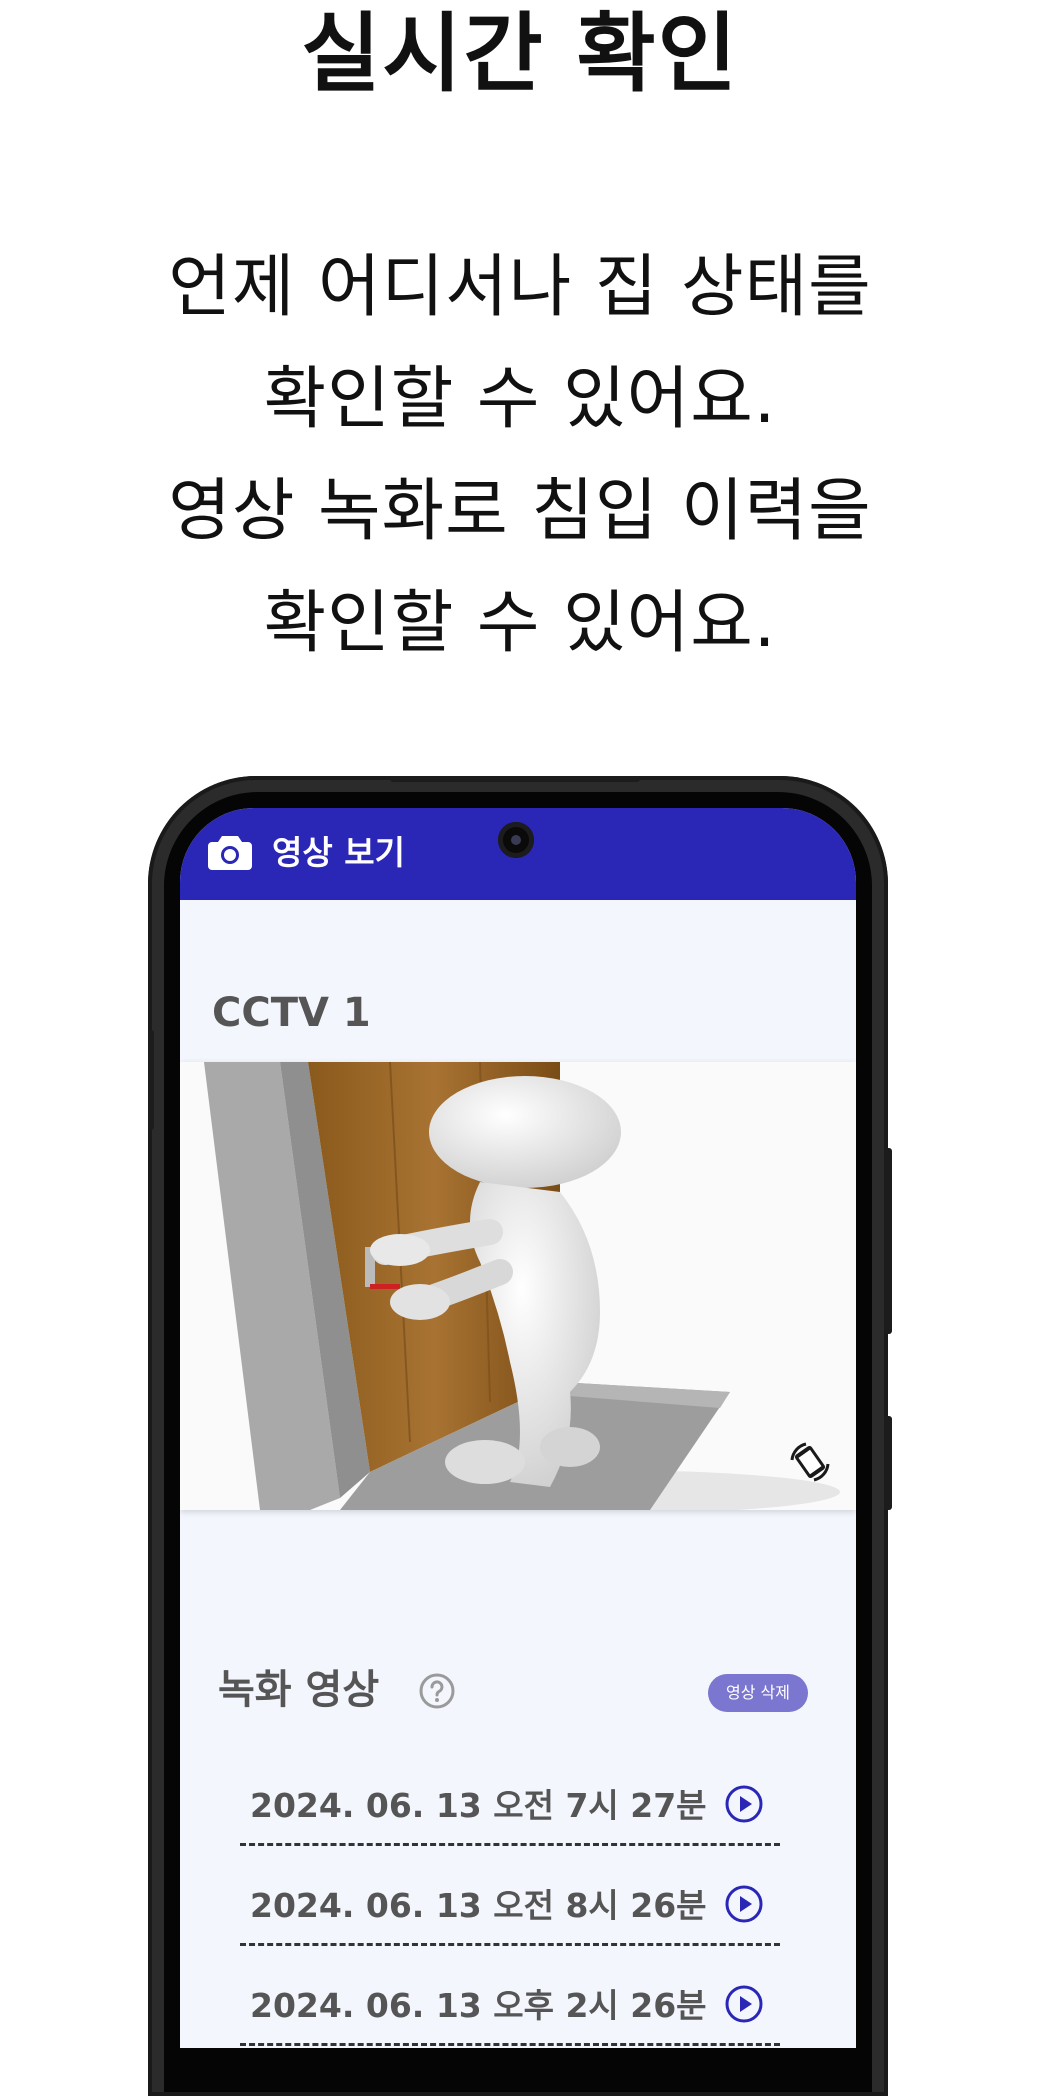  What do you see at coordinates (520, 54) in the screenshot?
I see `headline: 실시간 확인` at bounding box center [520, 54].